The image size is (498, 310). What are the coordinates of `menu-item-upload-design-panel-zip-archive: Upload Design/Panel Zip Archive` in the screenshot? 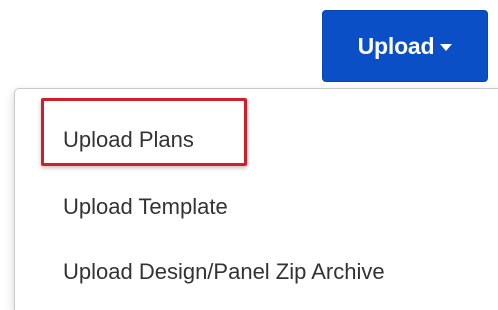 It's located at (224, 272).